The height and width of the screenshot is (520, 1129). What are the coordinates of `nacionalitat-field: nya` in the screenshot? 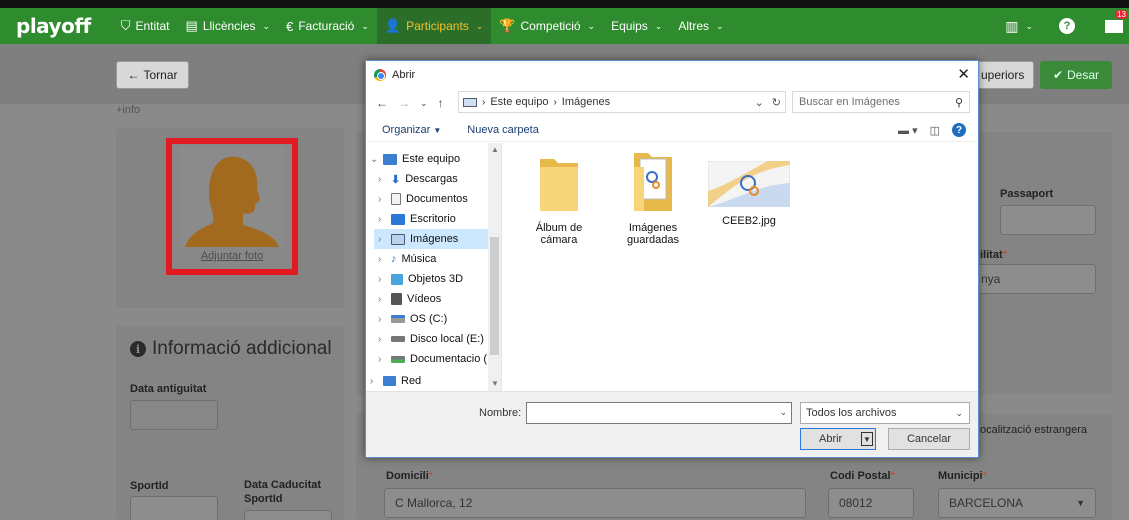 It's located at (1033, 279).